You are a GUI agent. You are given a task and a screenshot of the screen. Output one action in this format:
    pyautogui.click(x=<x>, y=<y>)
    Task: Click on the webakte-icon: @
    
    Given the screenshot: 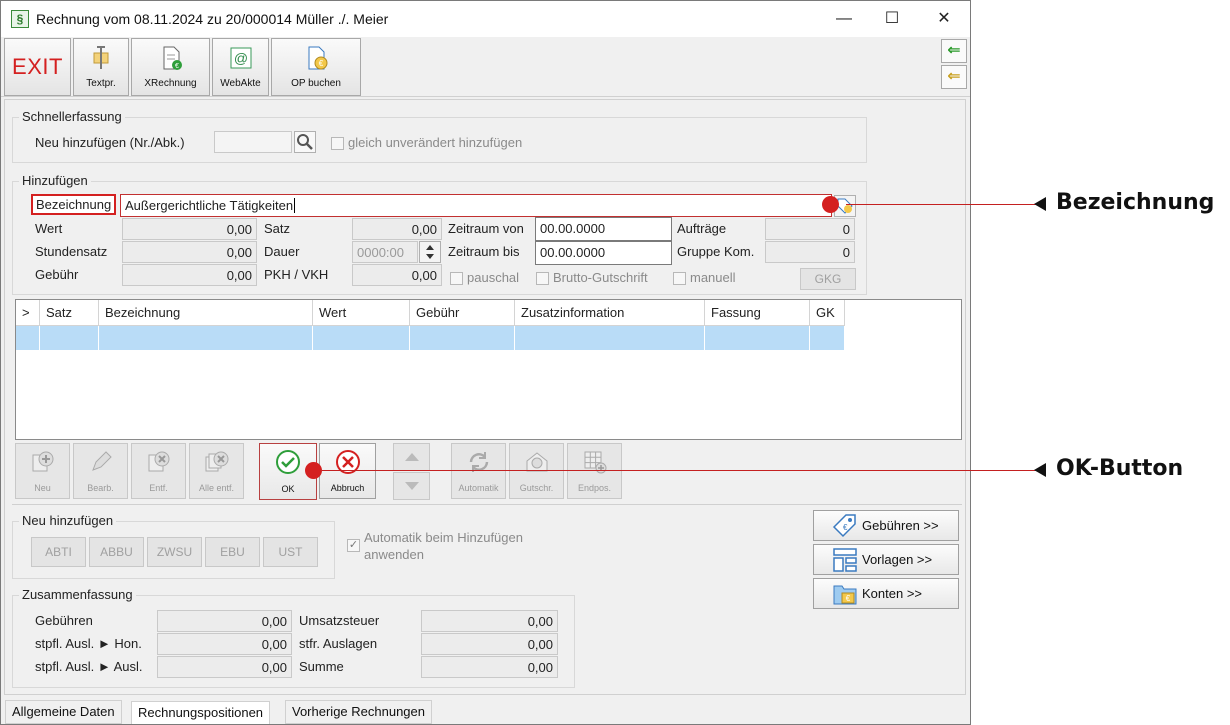 What is the action you would take?
    pyautogui.click(x=240, y=58)
    